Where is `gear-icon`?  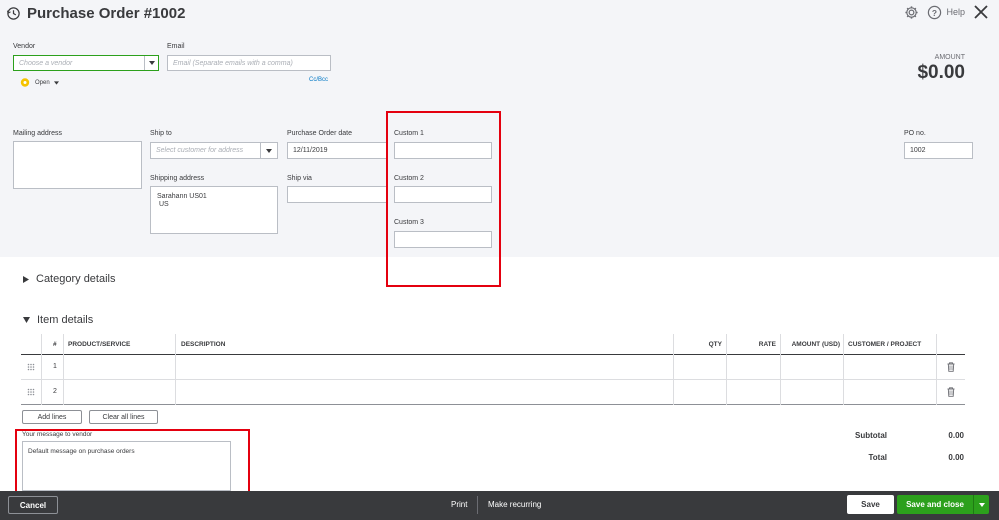
gear-icon is located at coordinates (911, 12).